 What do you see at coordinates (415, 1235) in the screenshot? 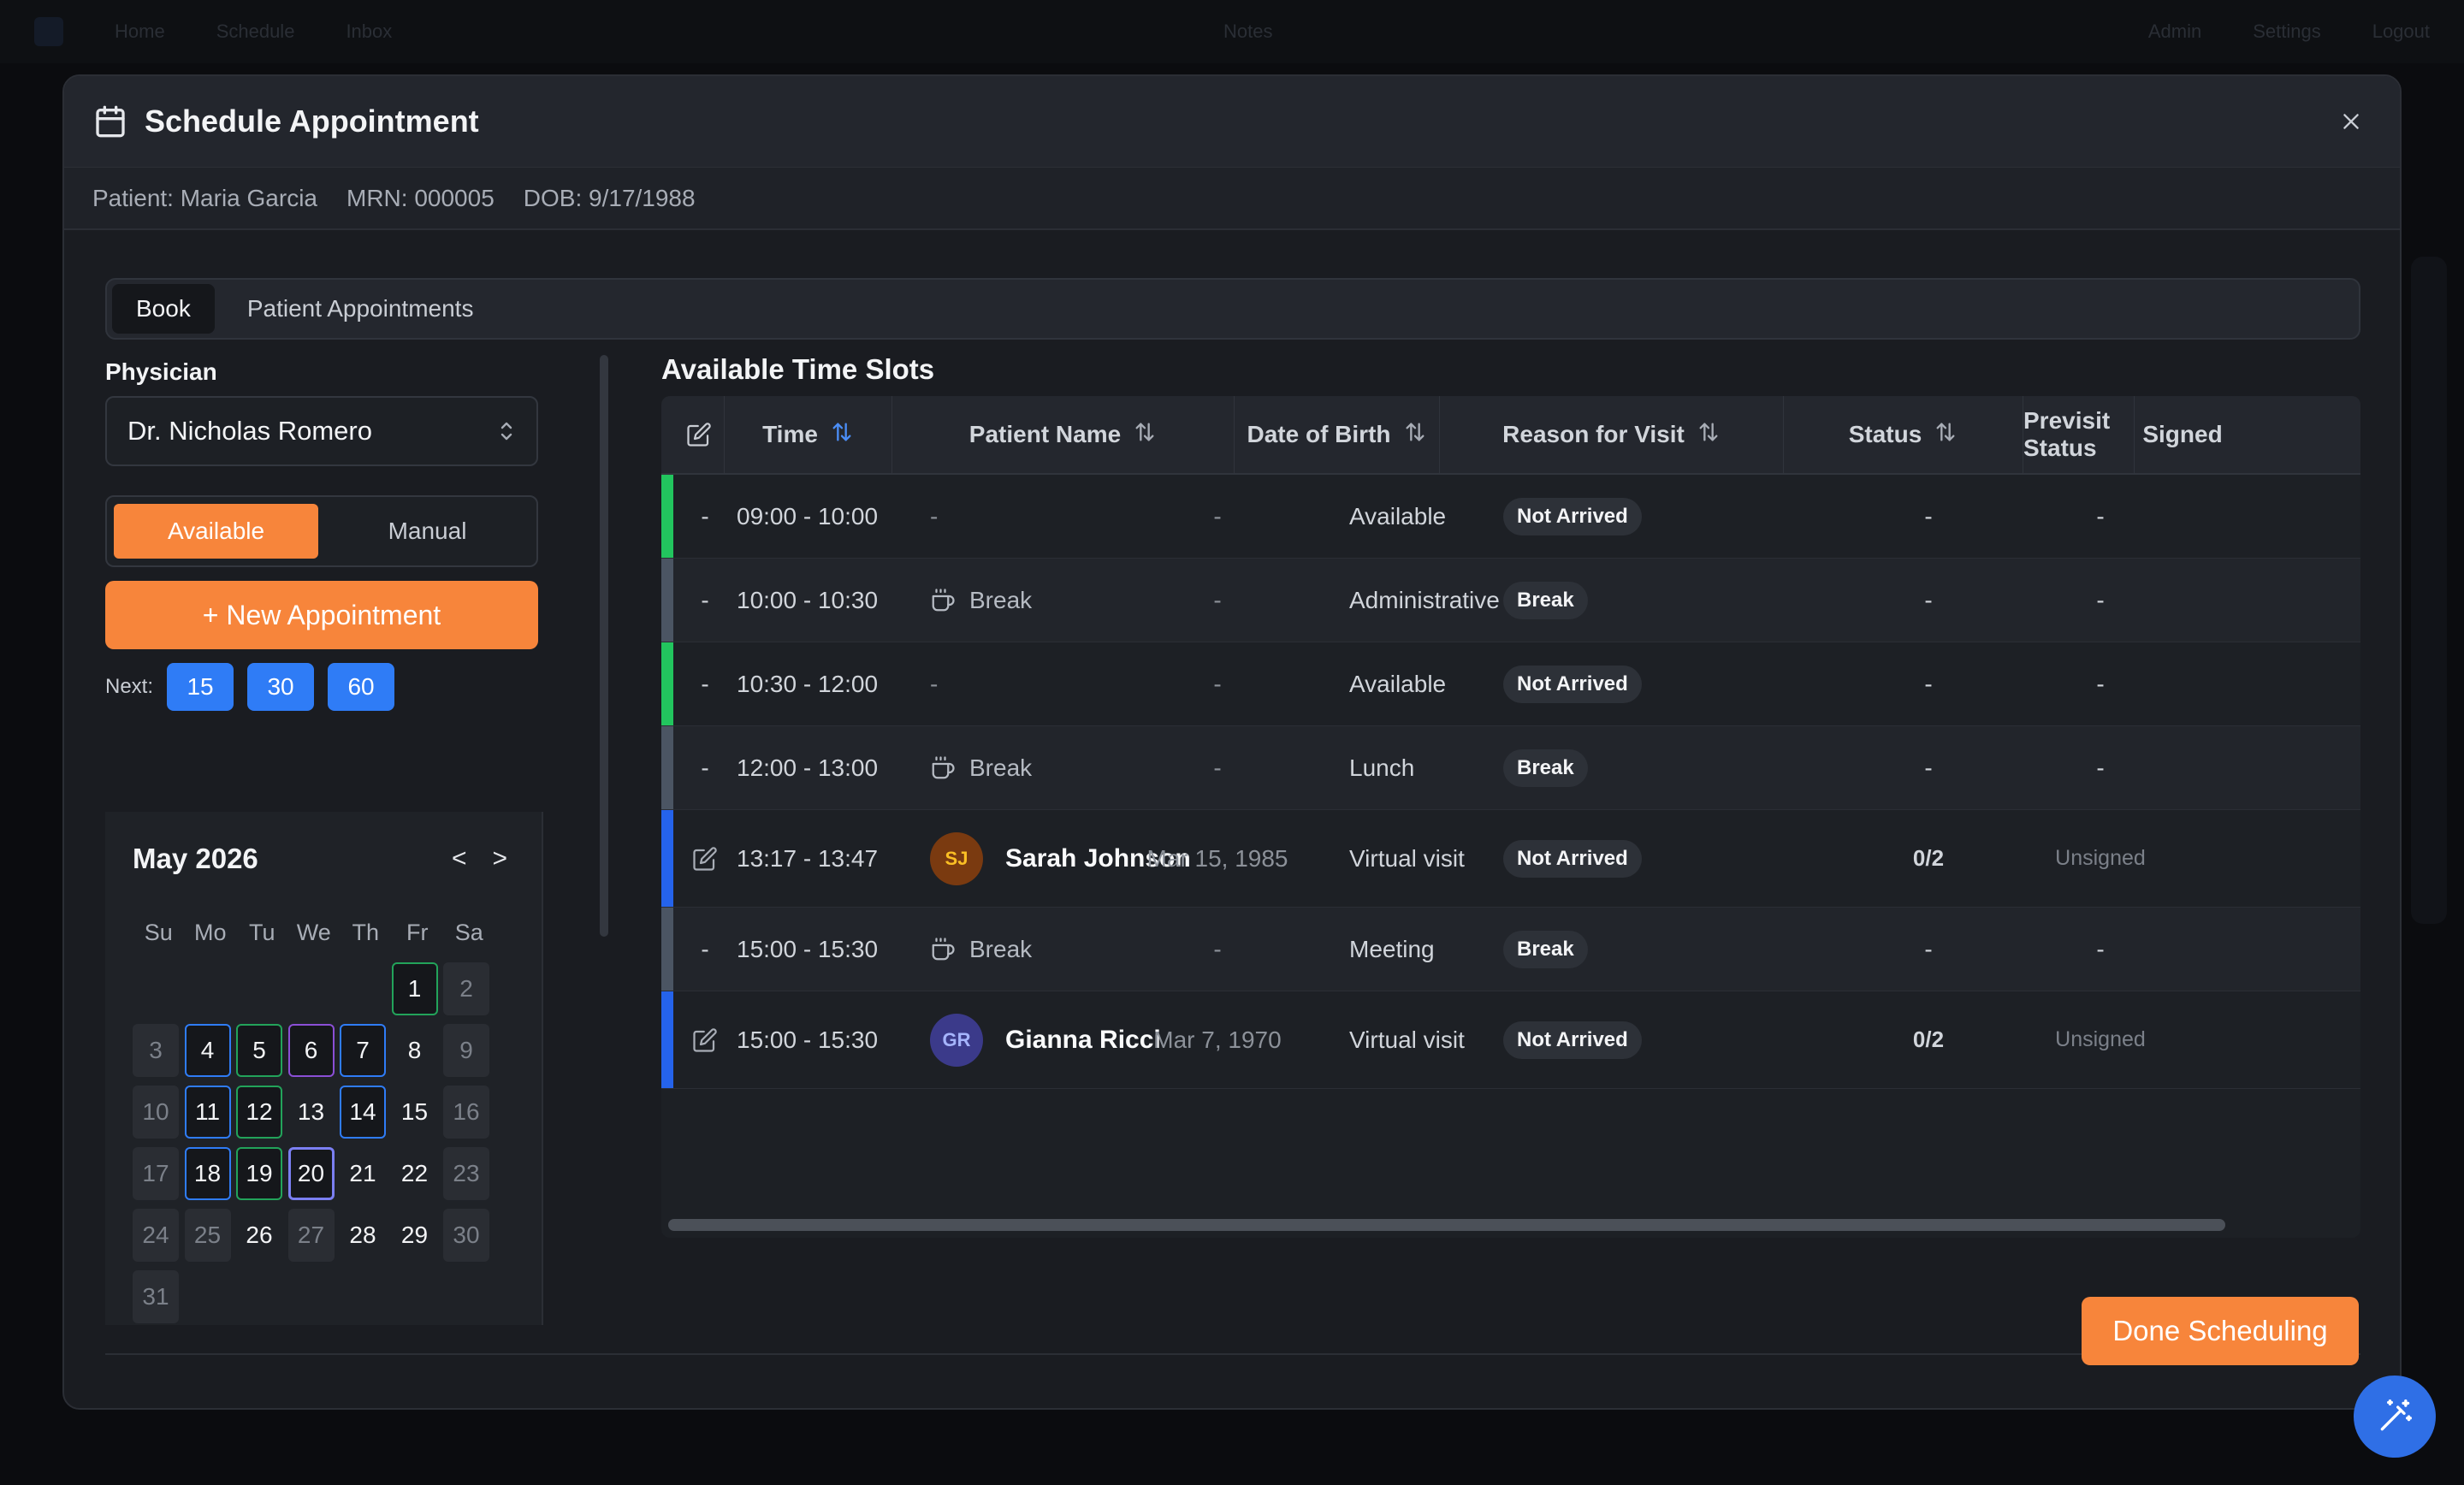
I see `calendar-day-29: 29` at bounding box center [415, 1235].